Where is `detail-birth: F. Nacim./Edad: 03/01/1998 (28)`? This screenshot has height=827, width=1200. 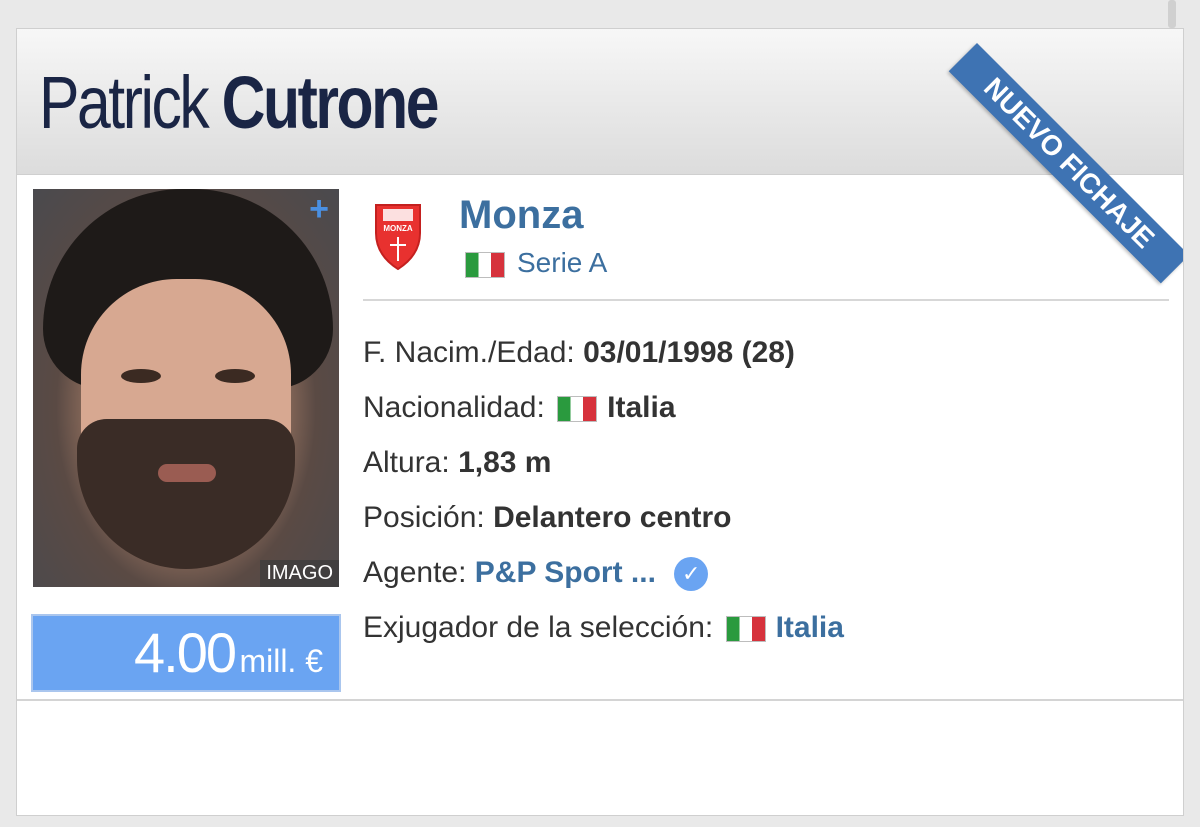 detail-birth: F. Nacim./Edad: 03/01/1998 (28) is located at coordinates (603, 352).